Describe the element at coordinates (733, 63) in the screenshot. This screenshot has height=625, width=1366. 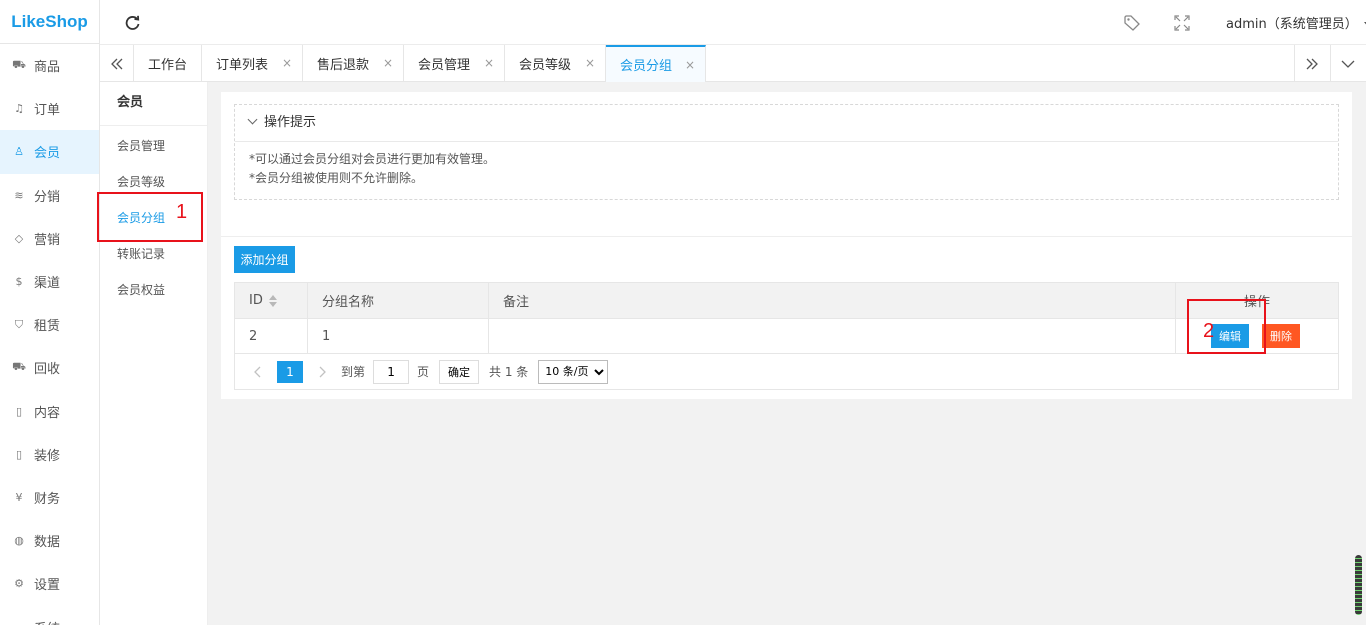
I see `tab-bar: 工作台 订单列表 × 售后退款 × 会员管理 × 会员等级 × 会员分组 ×` at that location.